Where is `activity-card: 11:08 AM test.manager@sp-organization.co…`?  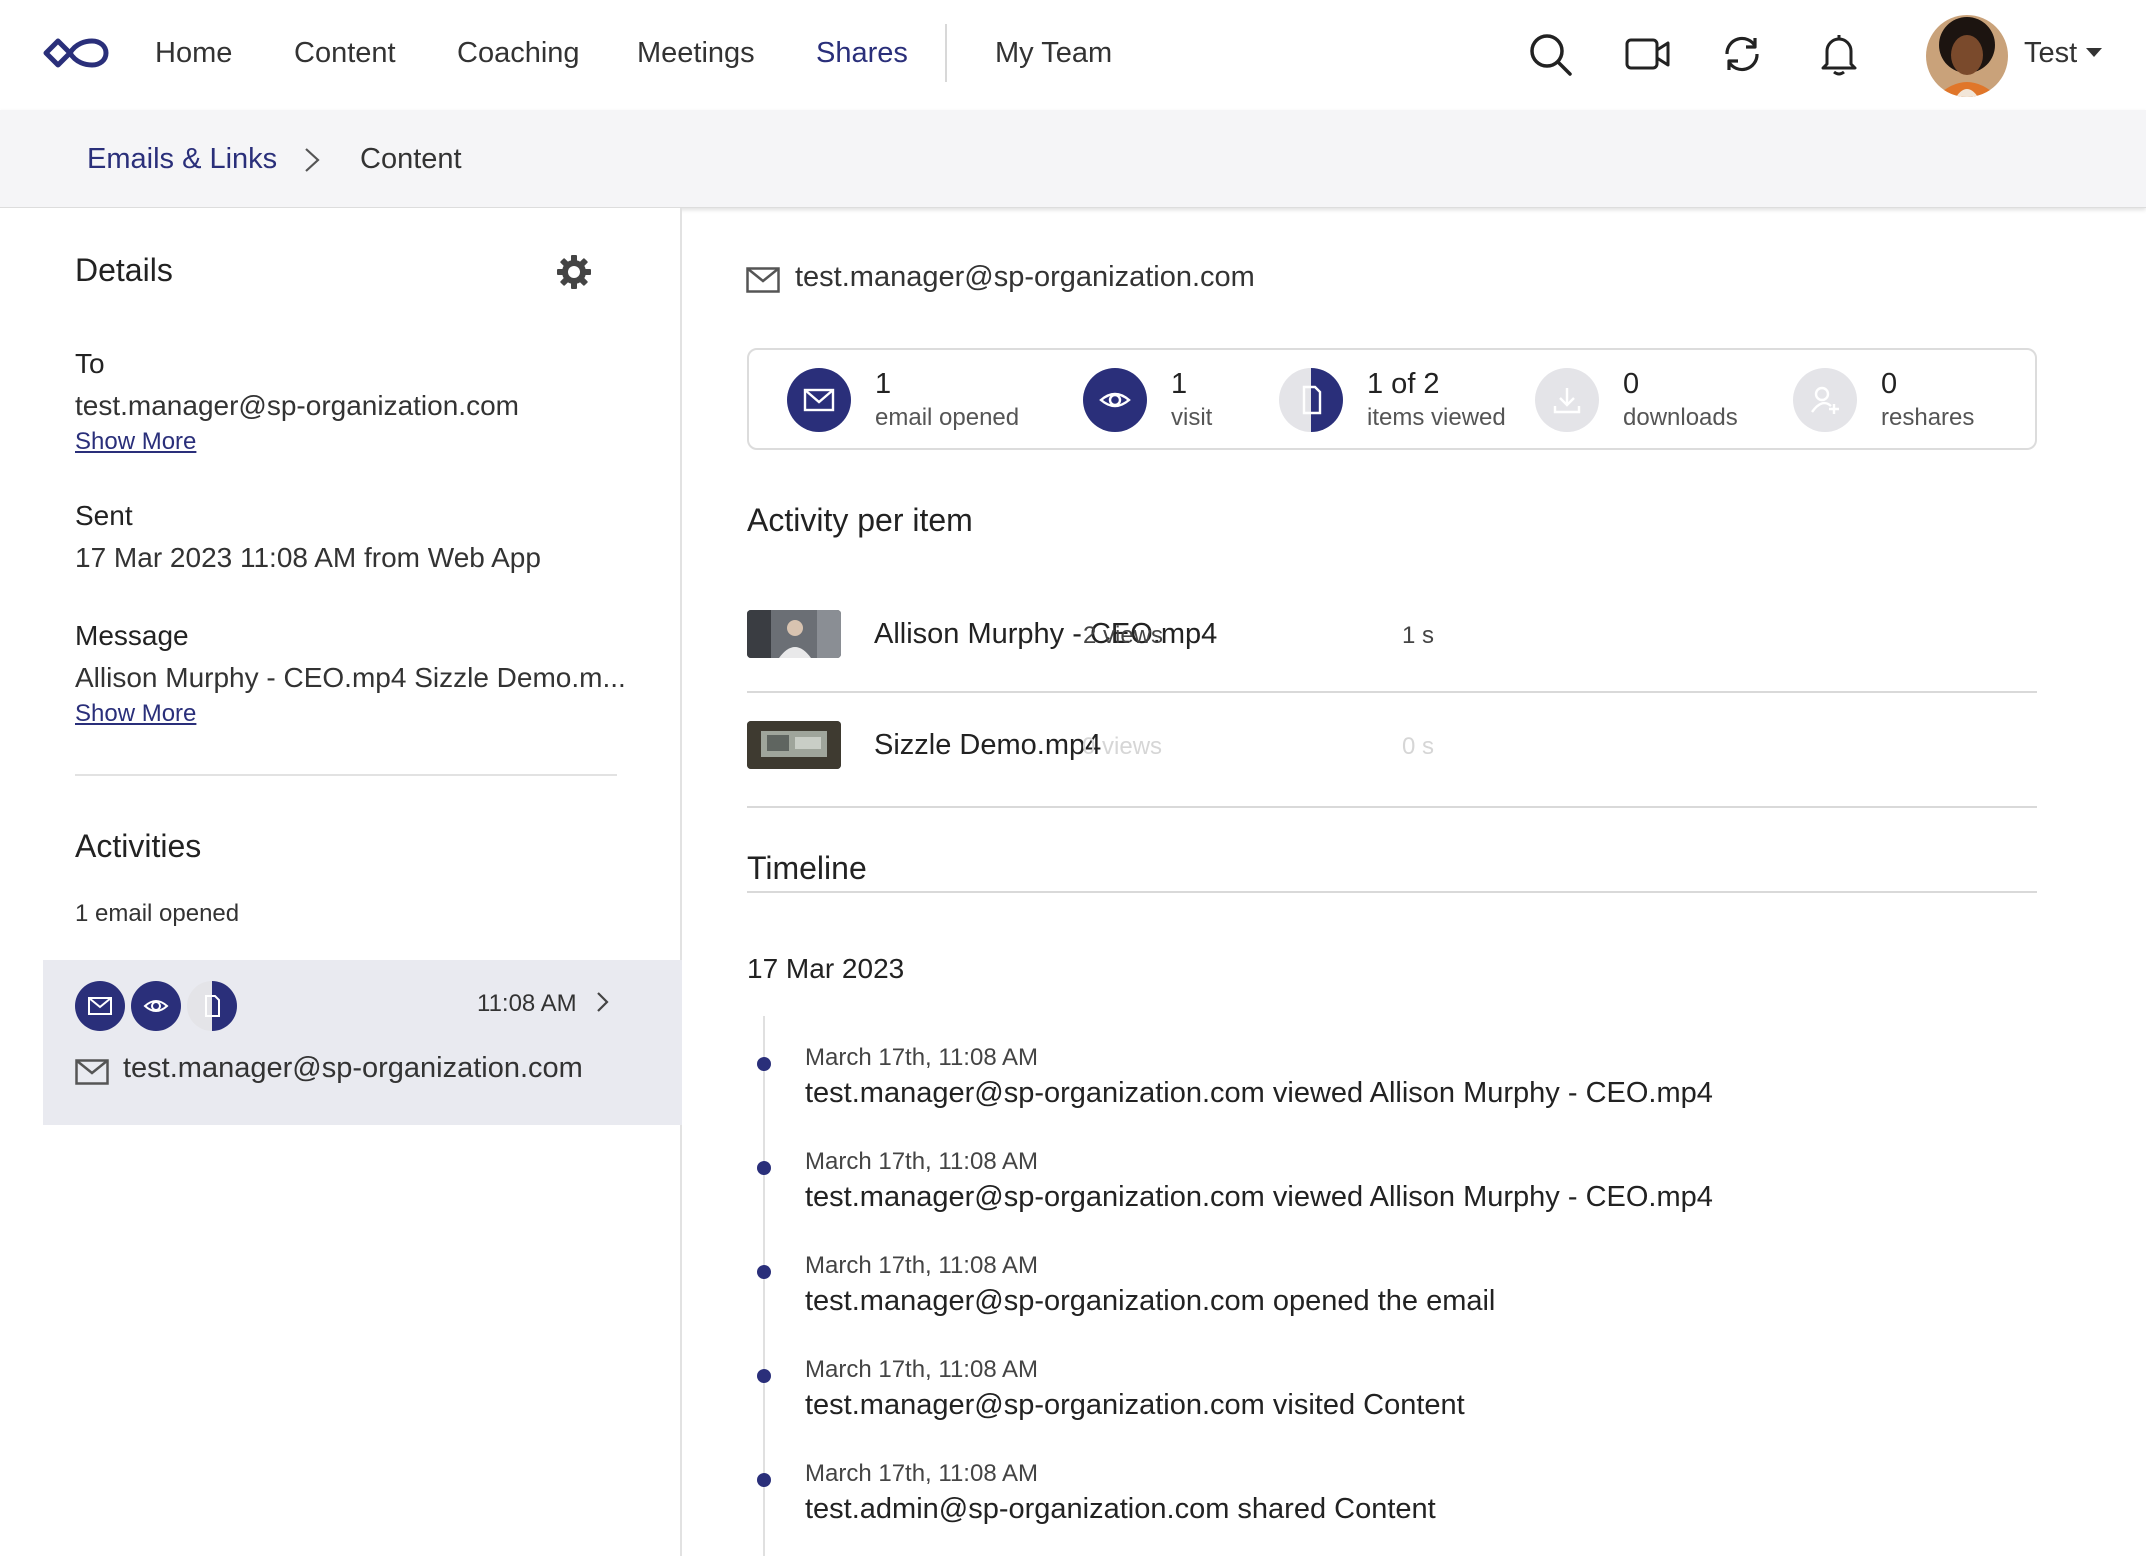
activity-card: 11:08 AM test.manager@sp-organization.co… is located at coordinates (362, 1042).